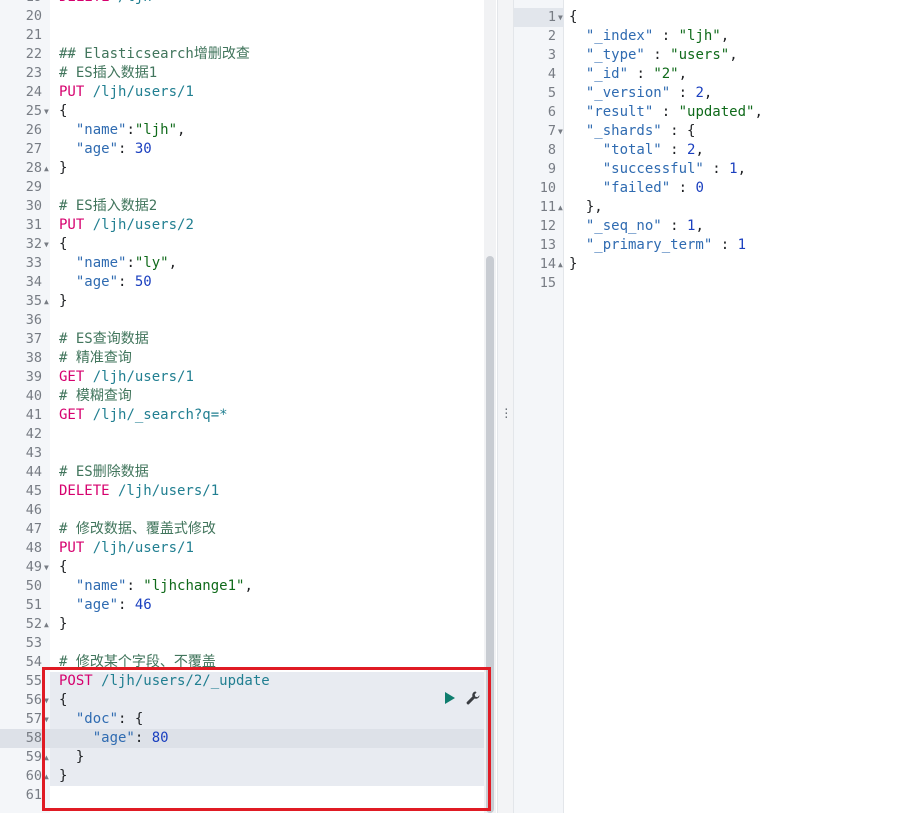  What do you see at coordinates (248, 149) in the screenshot?
I see `request-line: 27 "age": 30` at bounding box center [248, 149].